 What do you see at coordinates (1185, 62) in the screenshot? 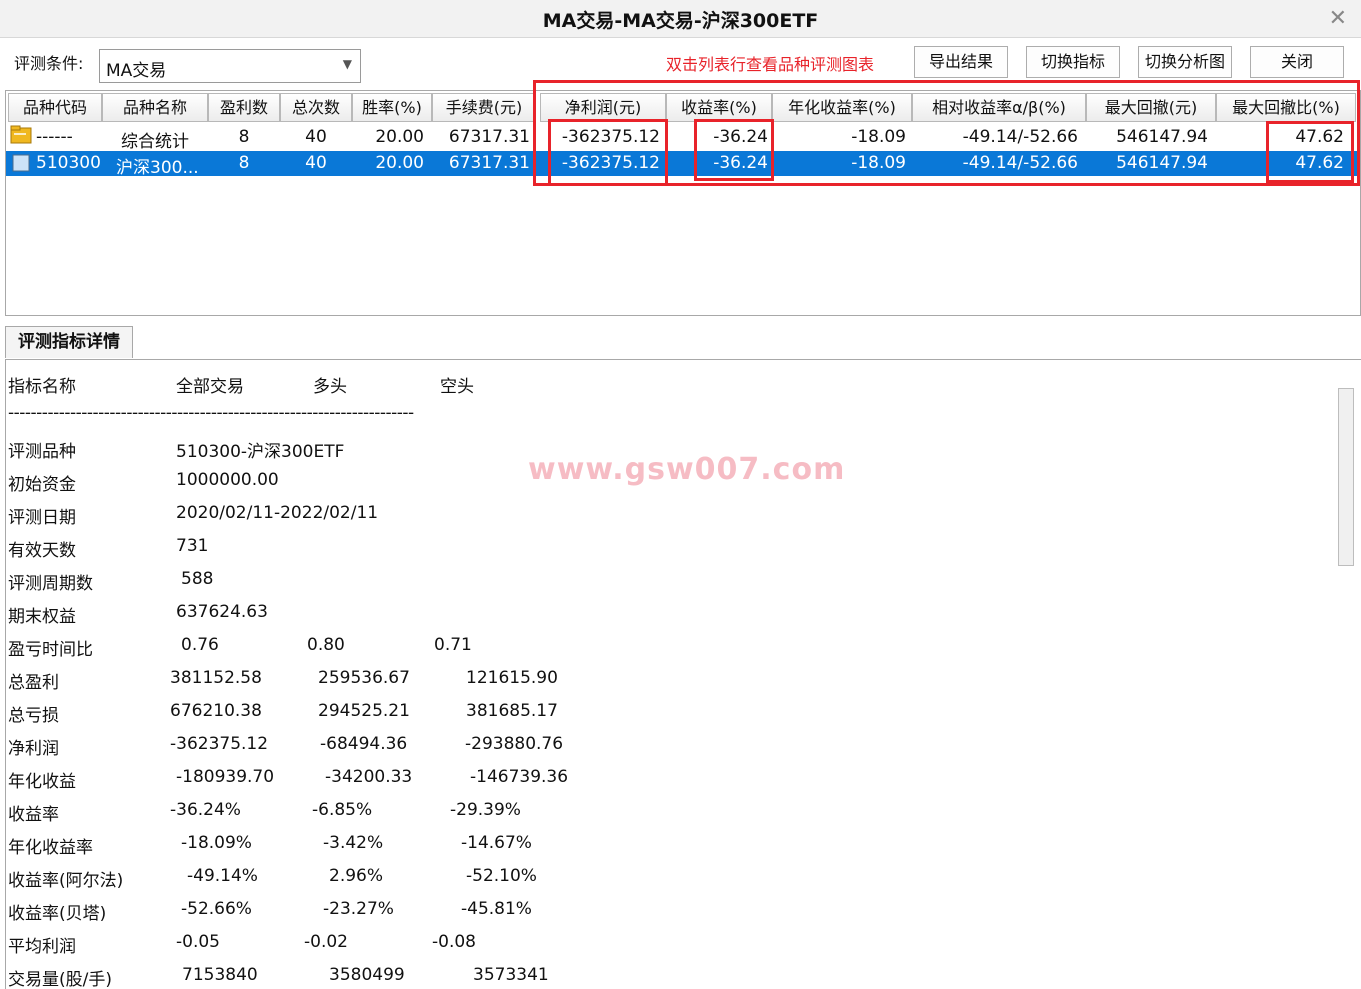
I see `switch-chart-button: 切换分析图` at bounding box center [1185, 62].